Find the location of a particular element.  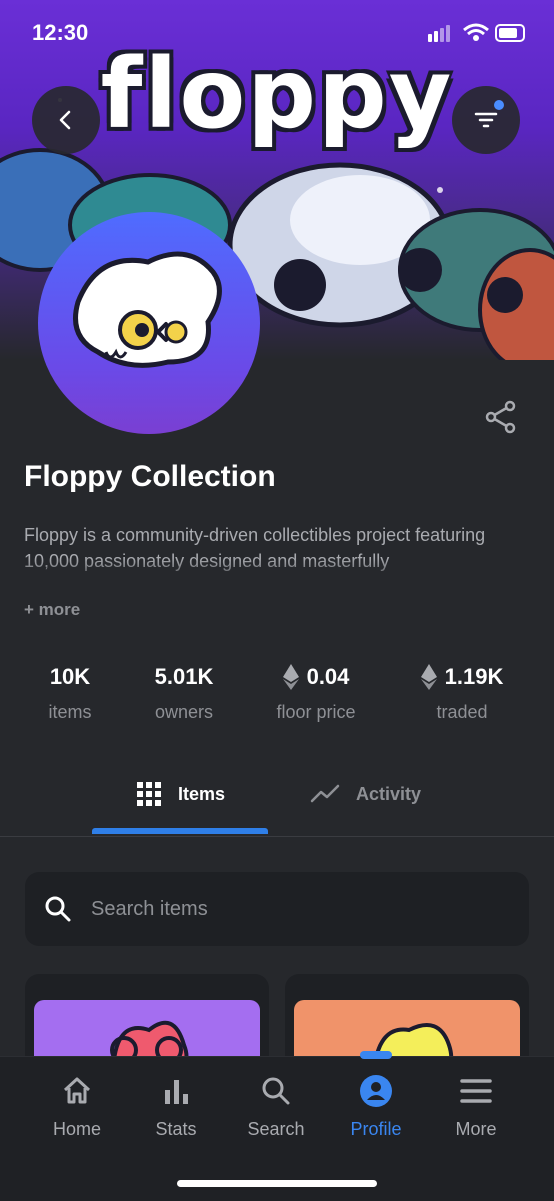

active-tab-indicator is located at coordinates (180, 831).